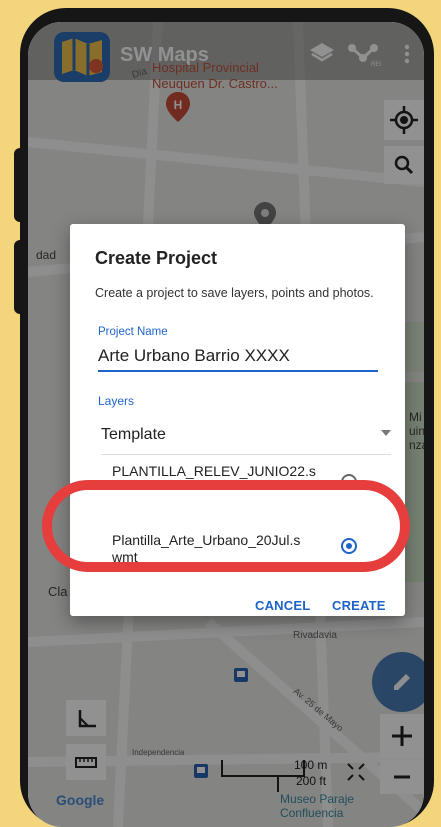  Describe the element at coordinates (282, 605) in the screenshot. I see `cancel-button: CANCEL` at that location.